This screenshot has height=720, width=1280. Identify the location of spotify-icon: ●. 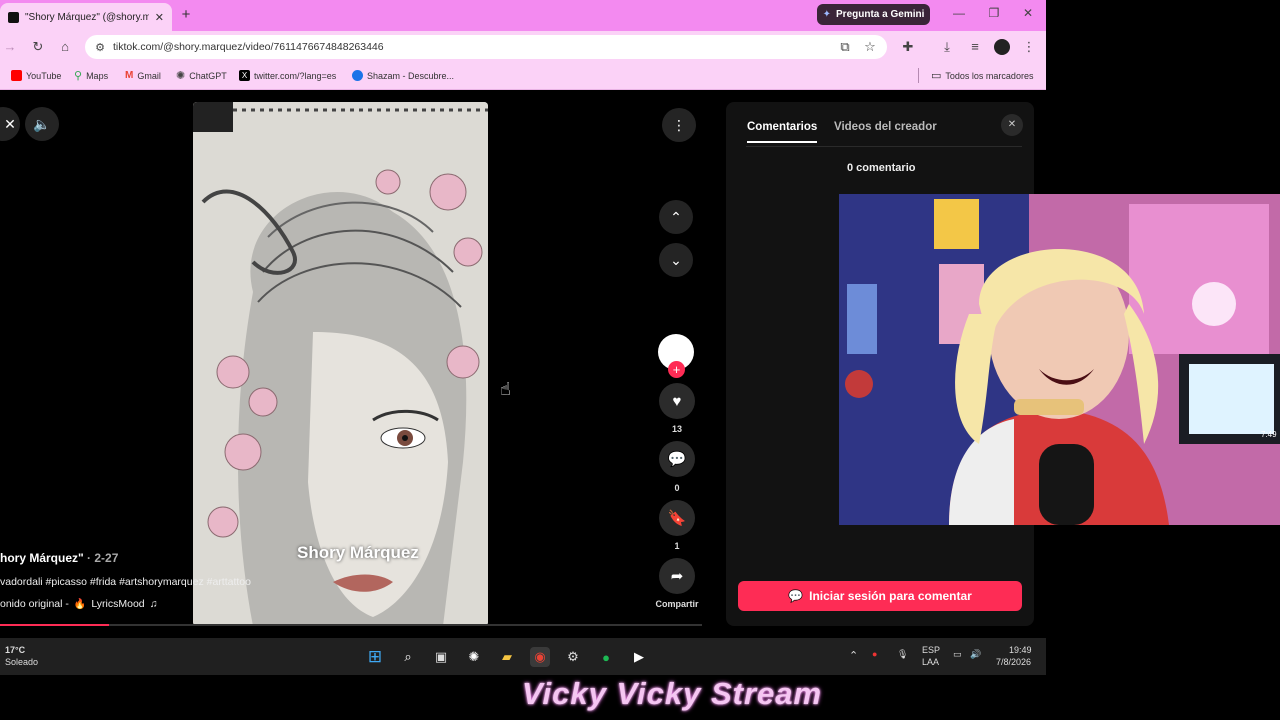
(606, 657).